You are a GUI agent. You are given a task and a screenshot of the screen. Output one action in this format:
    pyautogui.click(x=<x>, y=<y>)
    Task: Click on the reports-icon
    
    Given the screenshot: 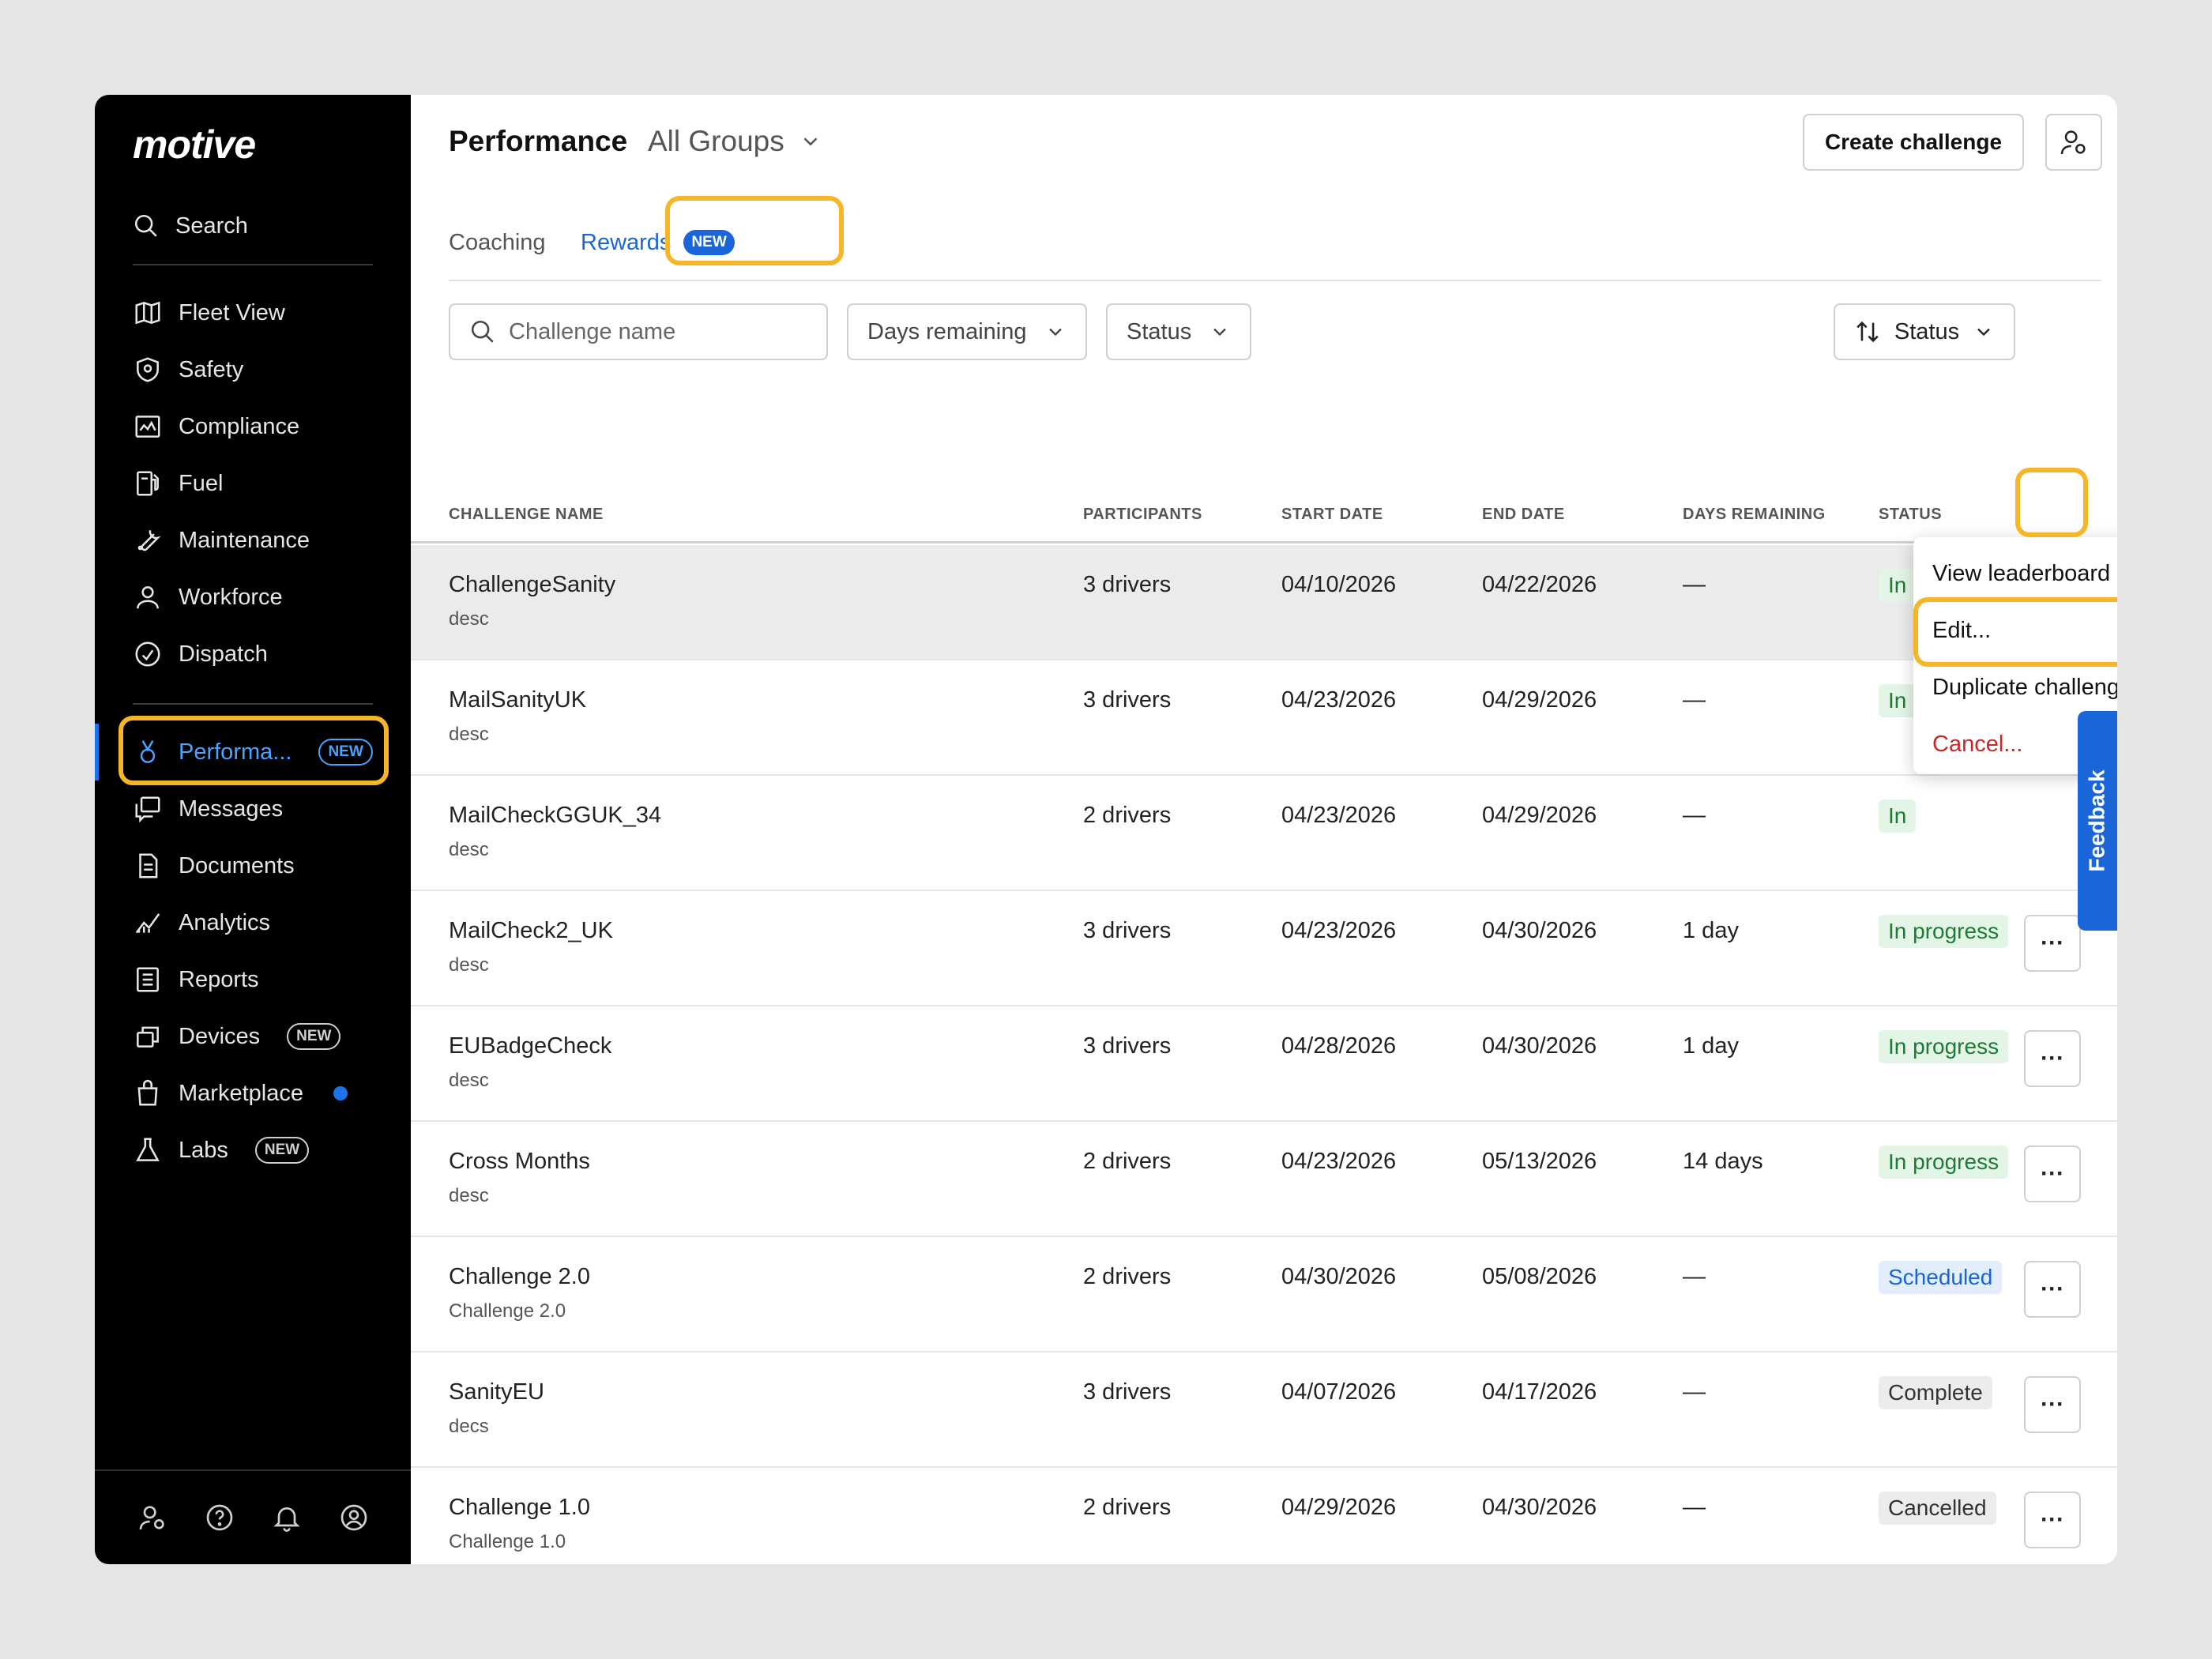 What is the action you would take?
    pyautogui.click(x=148, y=979)
    